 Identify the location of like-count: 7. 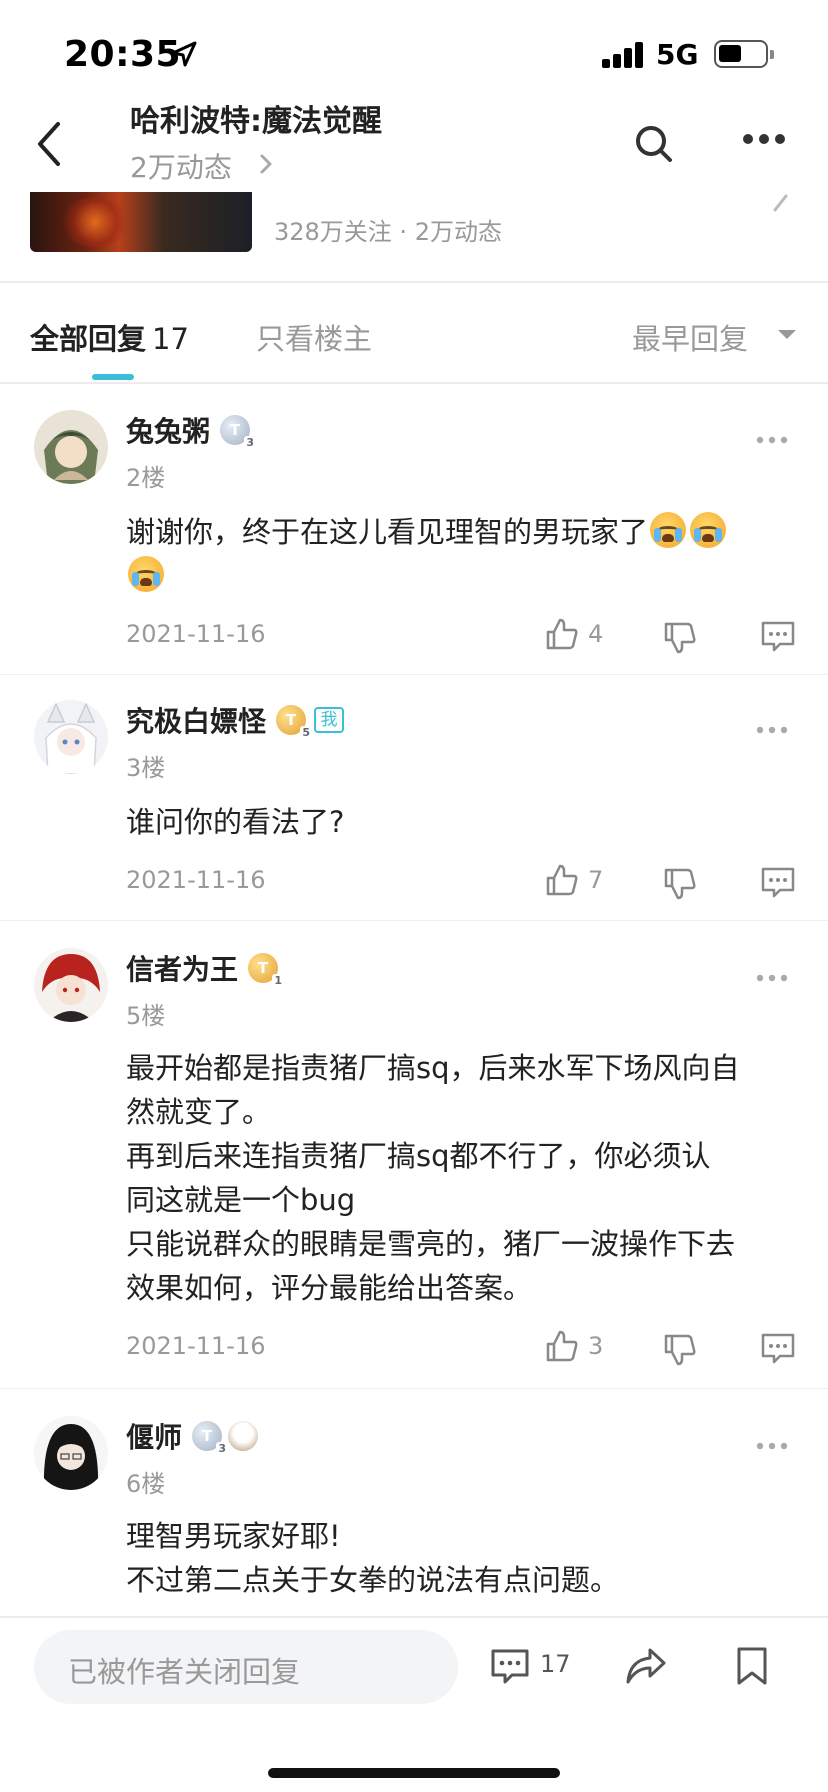
(596, 880).